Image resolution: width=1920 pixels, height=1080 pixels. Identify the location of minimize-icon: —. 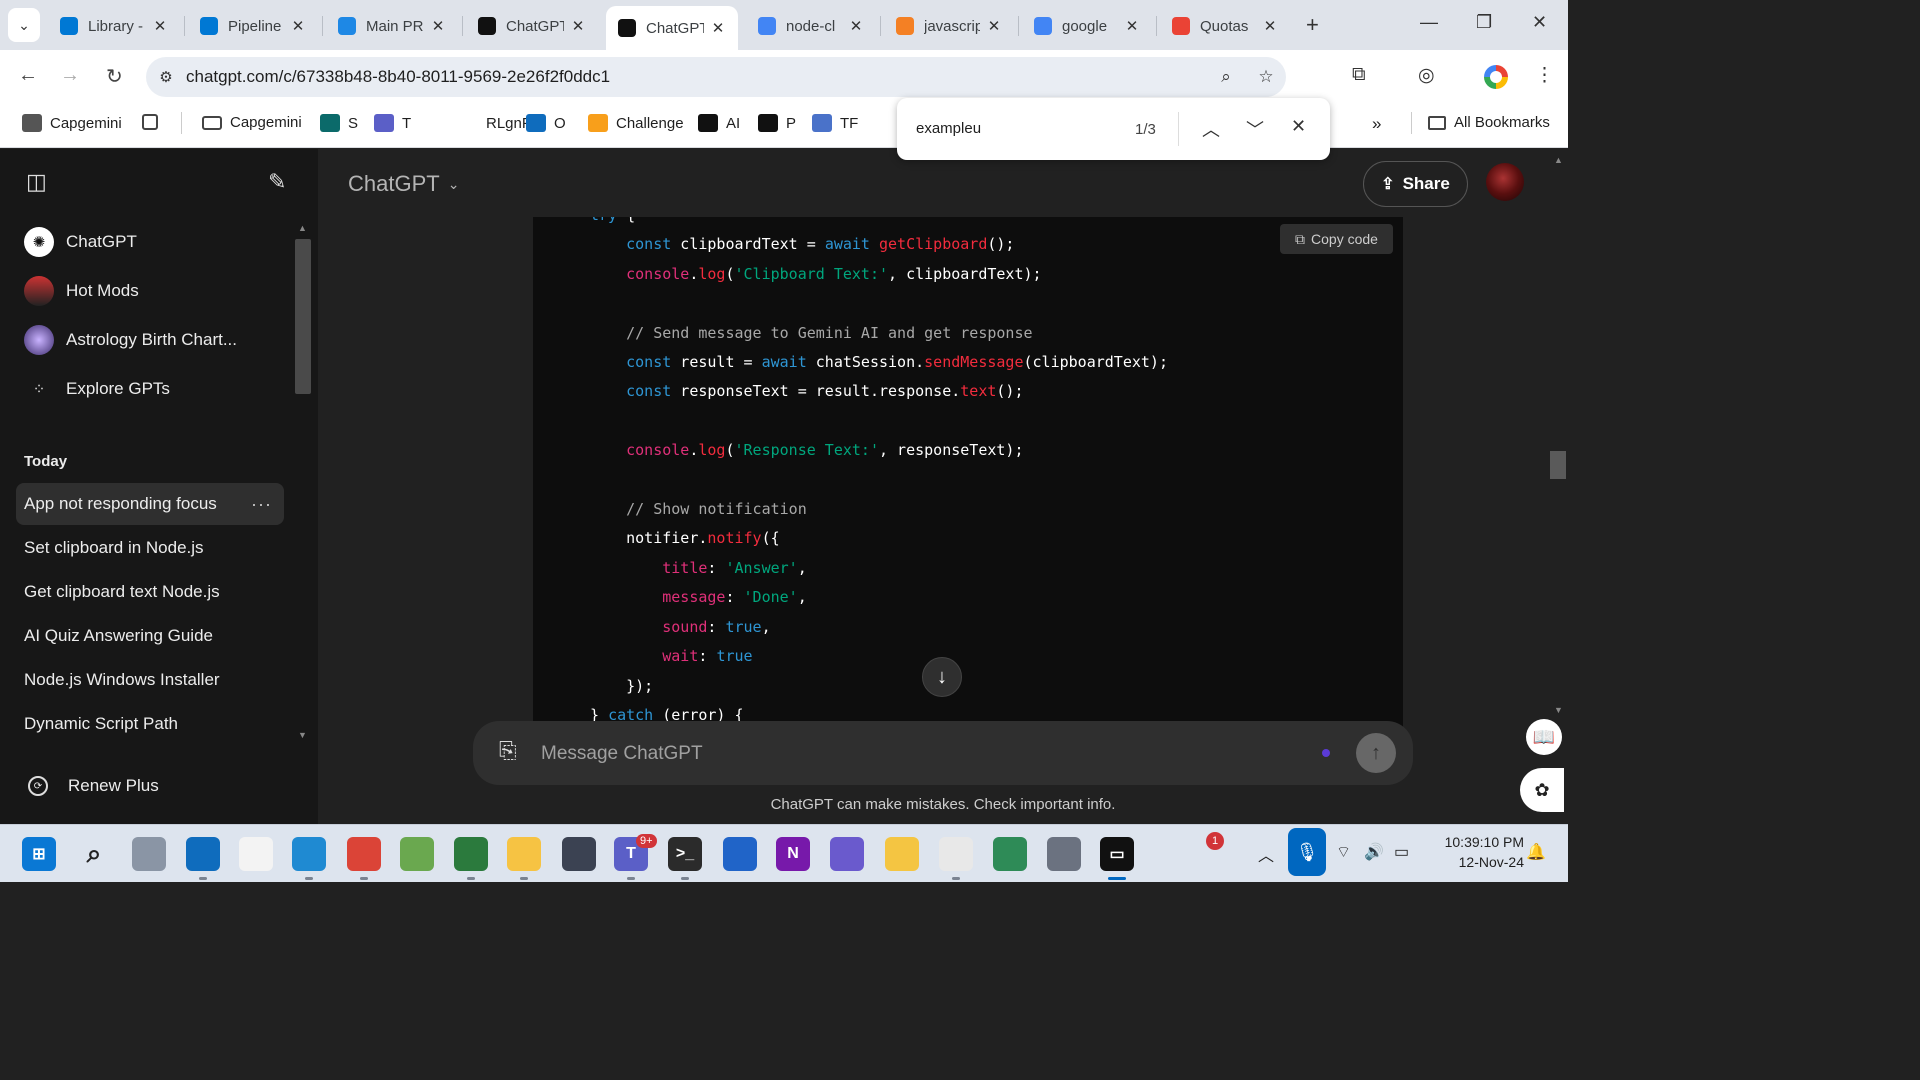
(1429, 22).